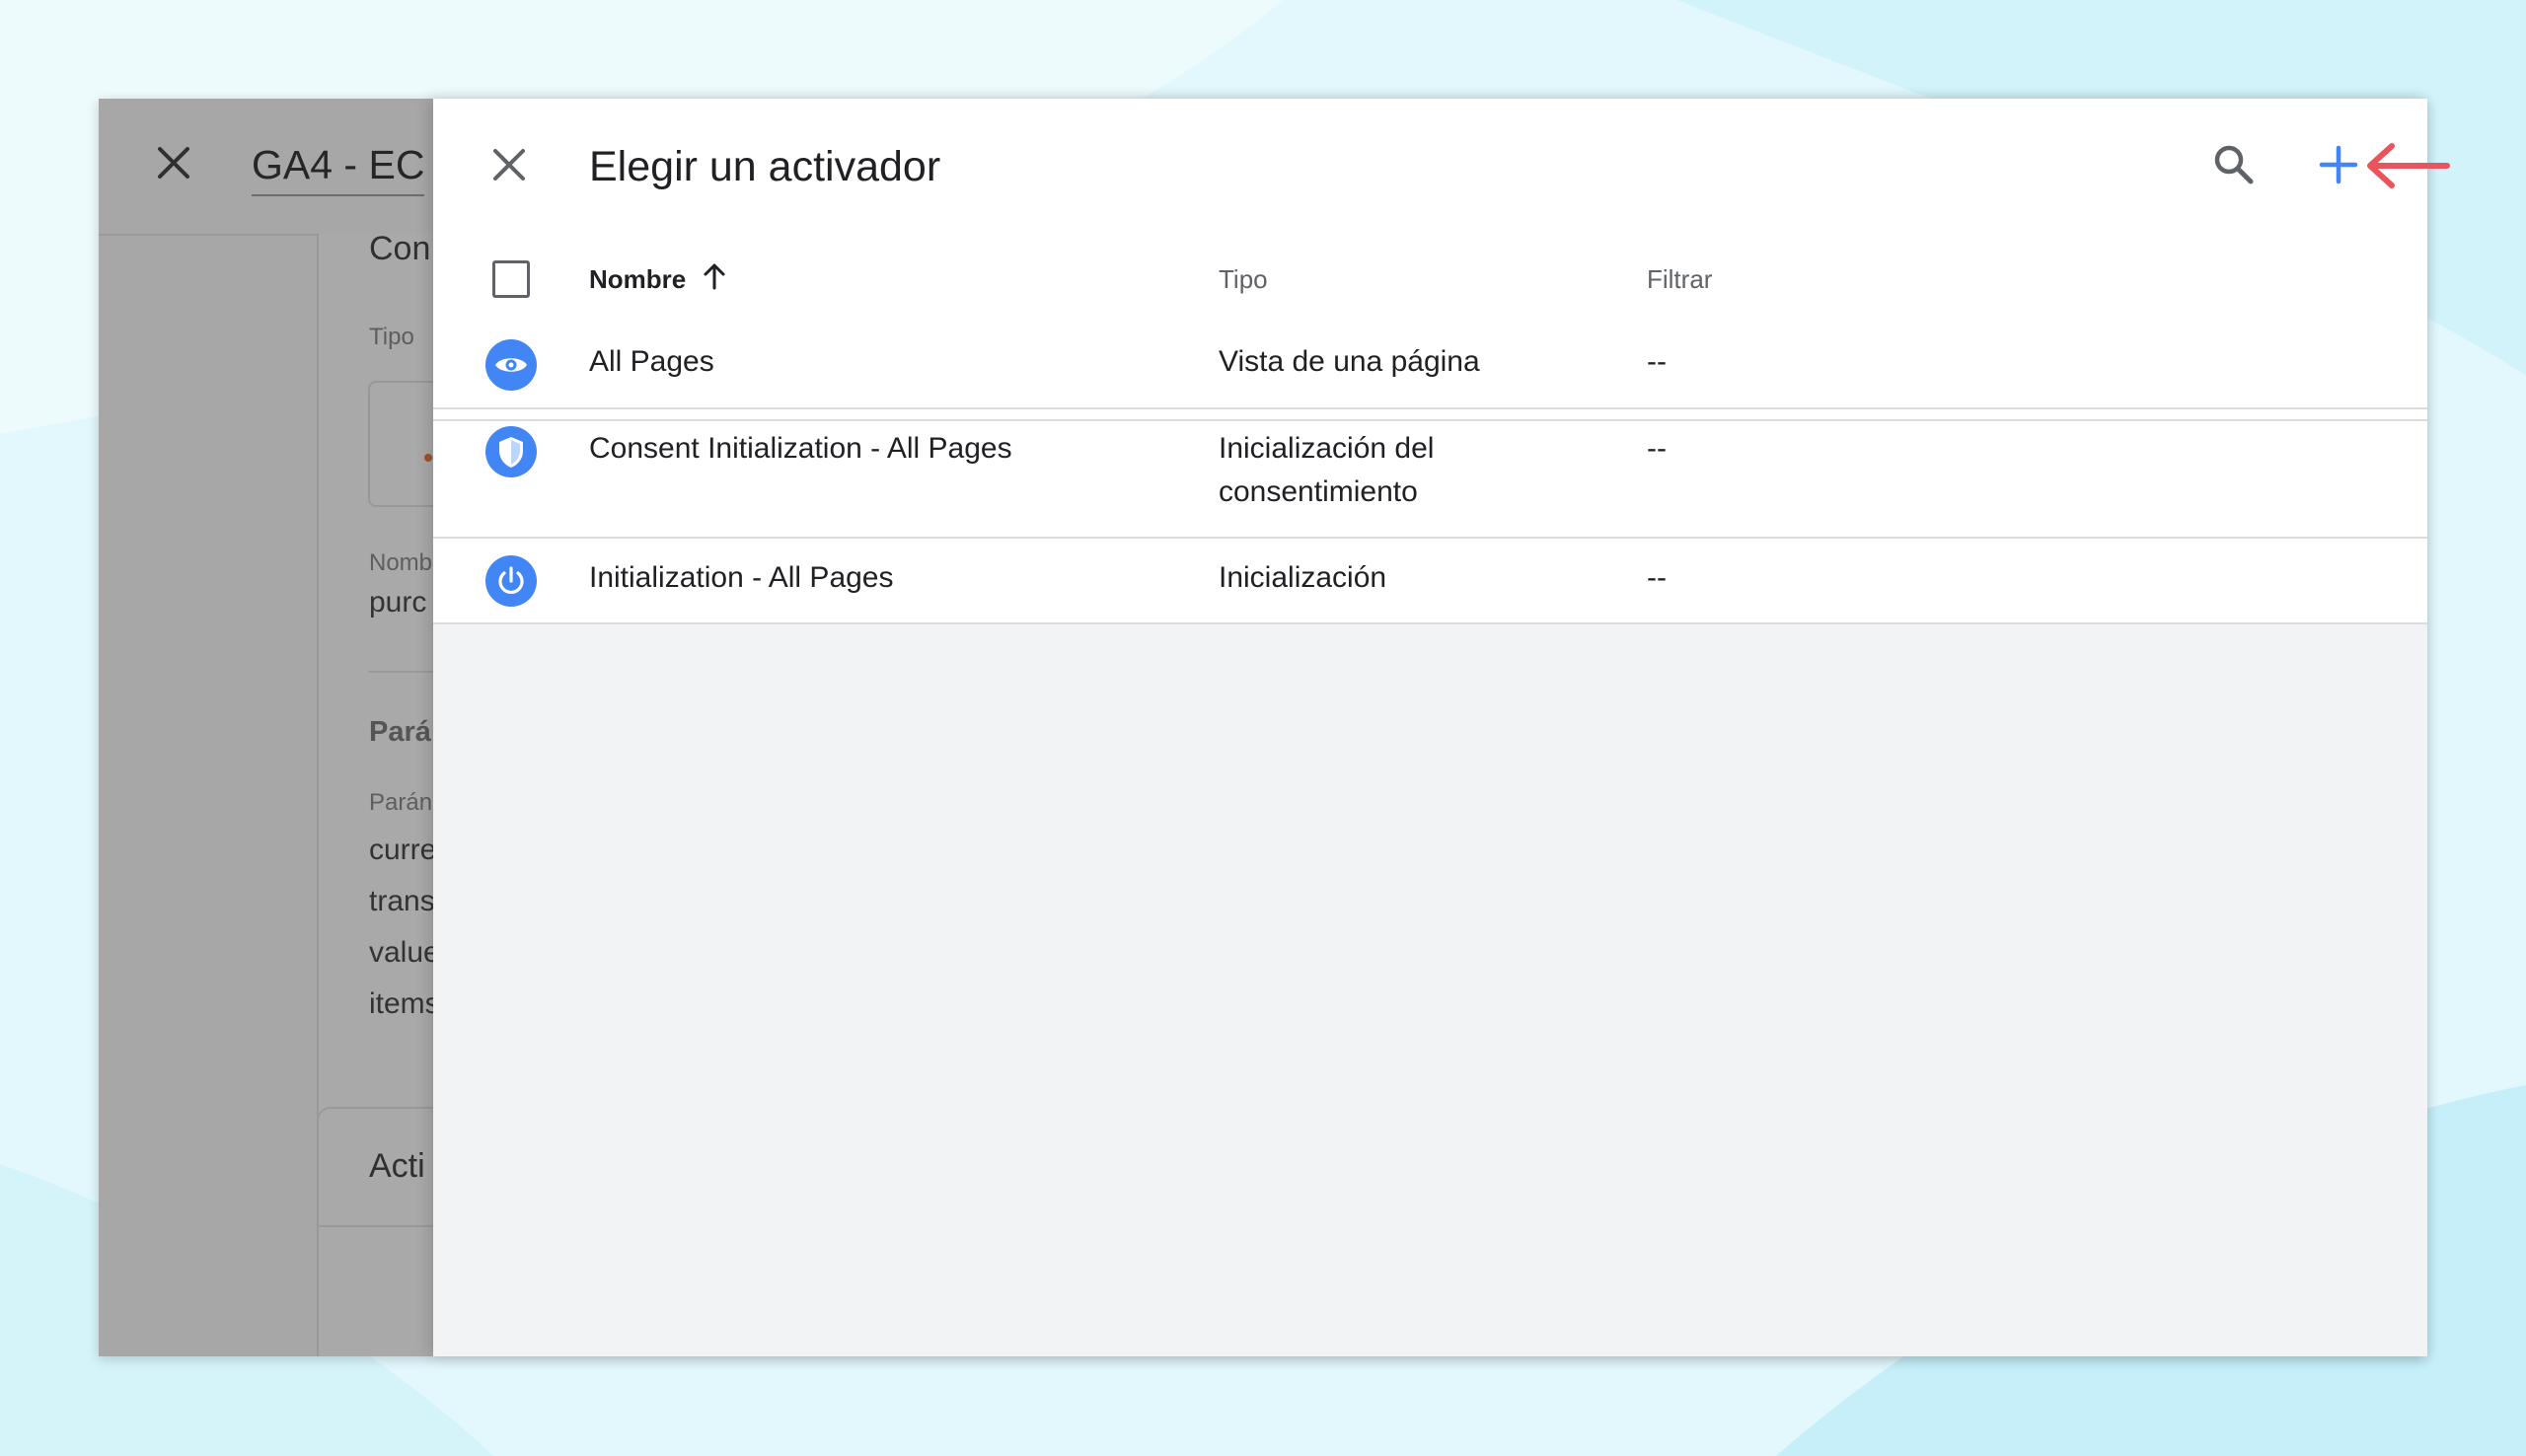 The image size is (2526, 1456). Describe the element at coordinates (2338, 164) in the screenshot. I see `plus-icon` at that location.